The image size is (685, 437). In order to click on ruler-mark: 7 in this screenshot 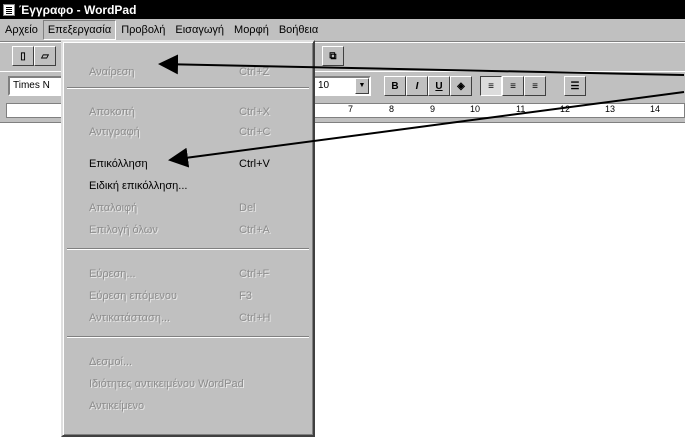, I will do `click(351, 109)`.